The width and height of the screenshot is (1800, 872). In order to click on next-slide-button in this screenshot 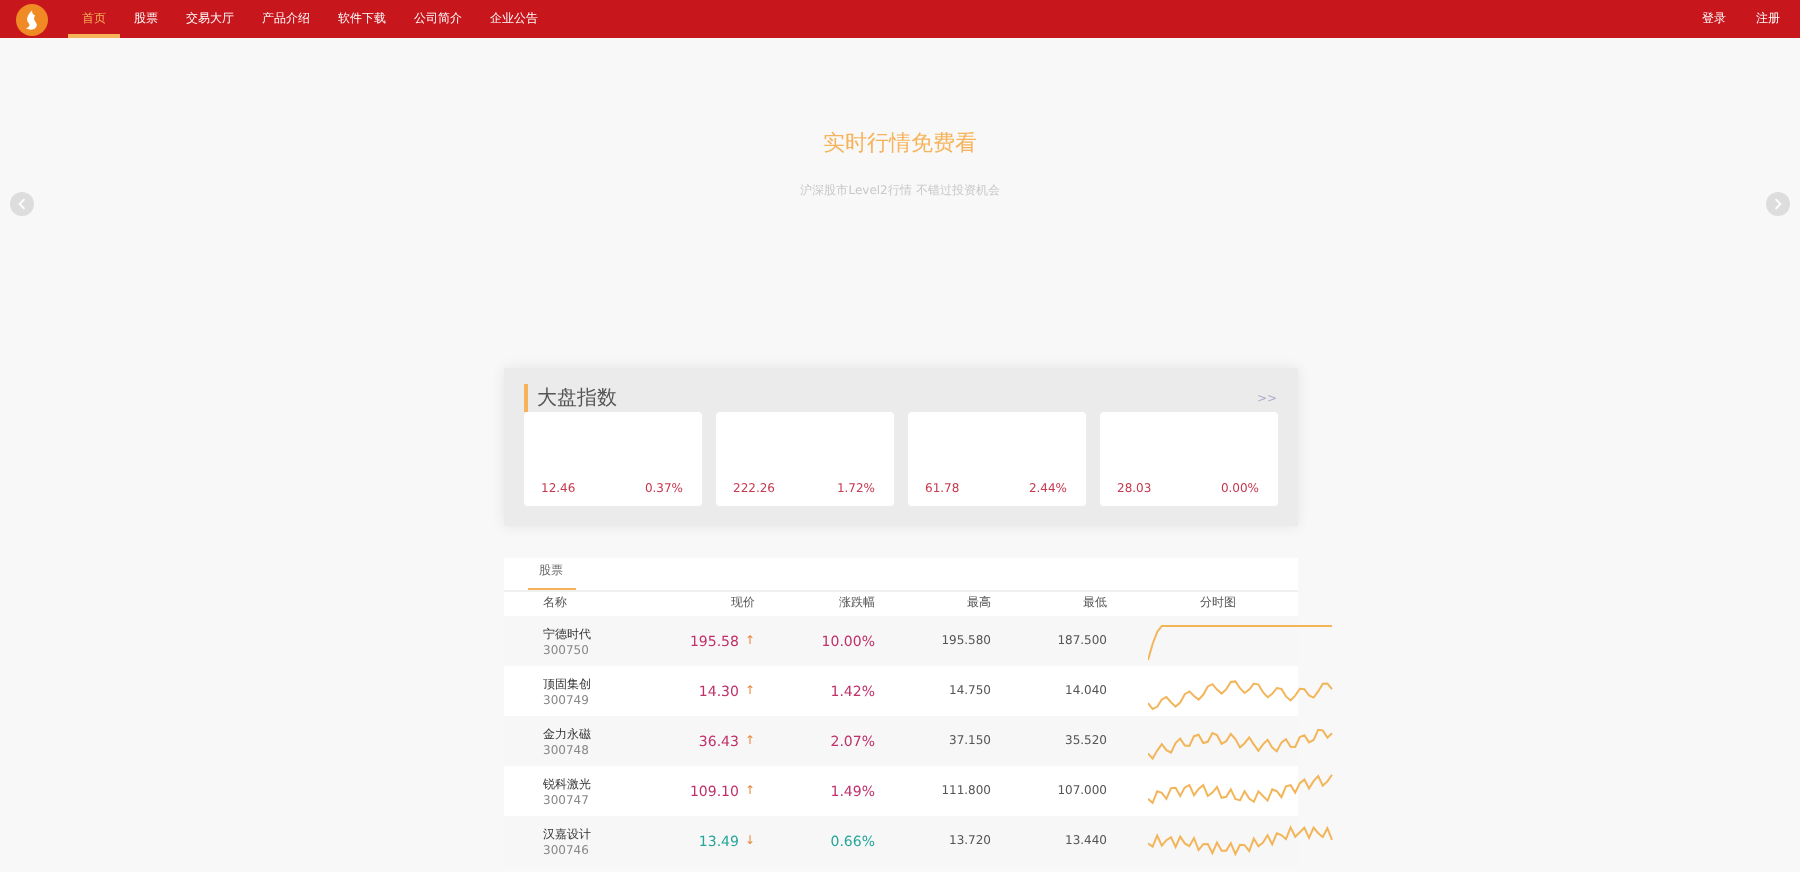, I will do `click(1778, 203)`.